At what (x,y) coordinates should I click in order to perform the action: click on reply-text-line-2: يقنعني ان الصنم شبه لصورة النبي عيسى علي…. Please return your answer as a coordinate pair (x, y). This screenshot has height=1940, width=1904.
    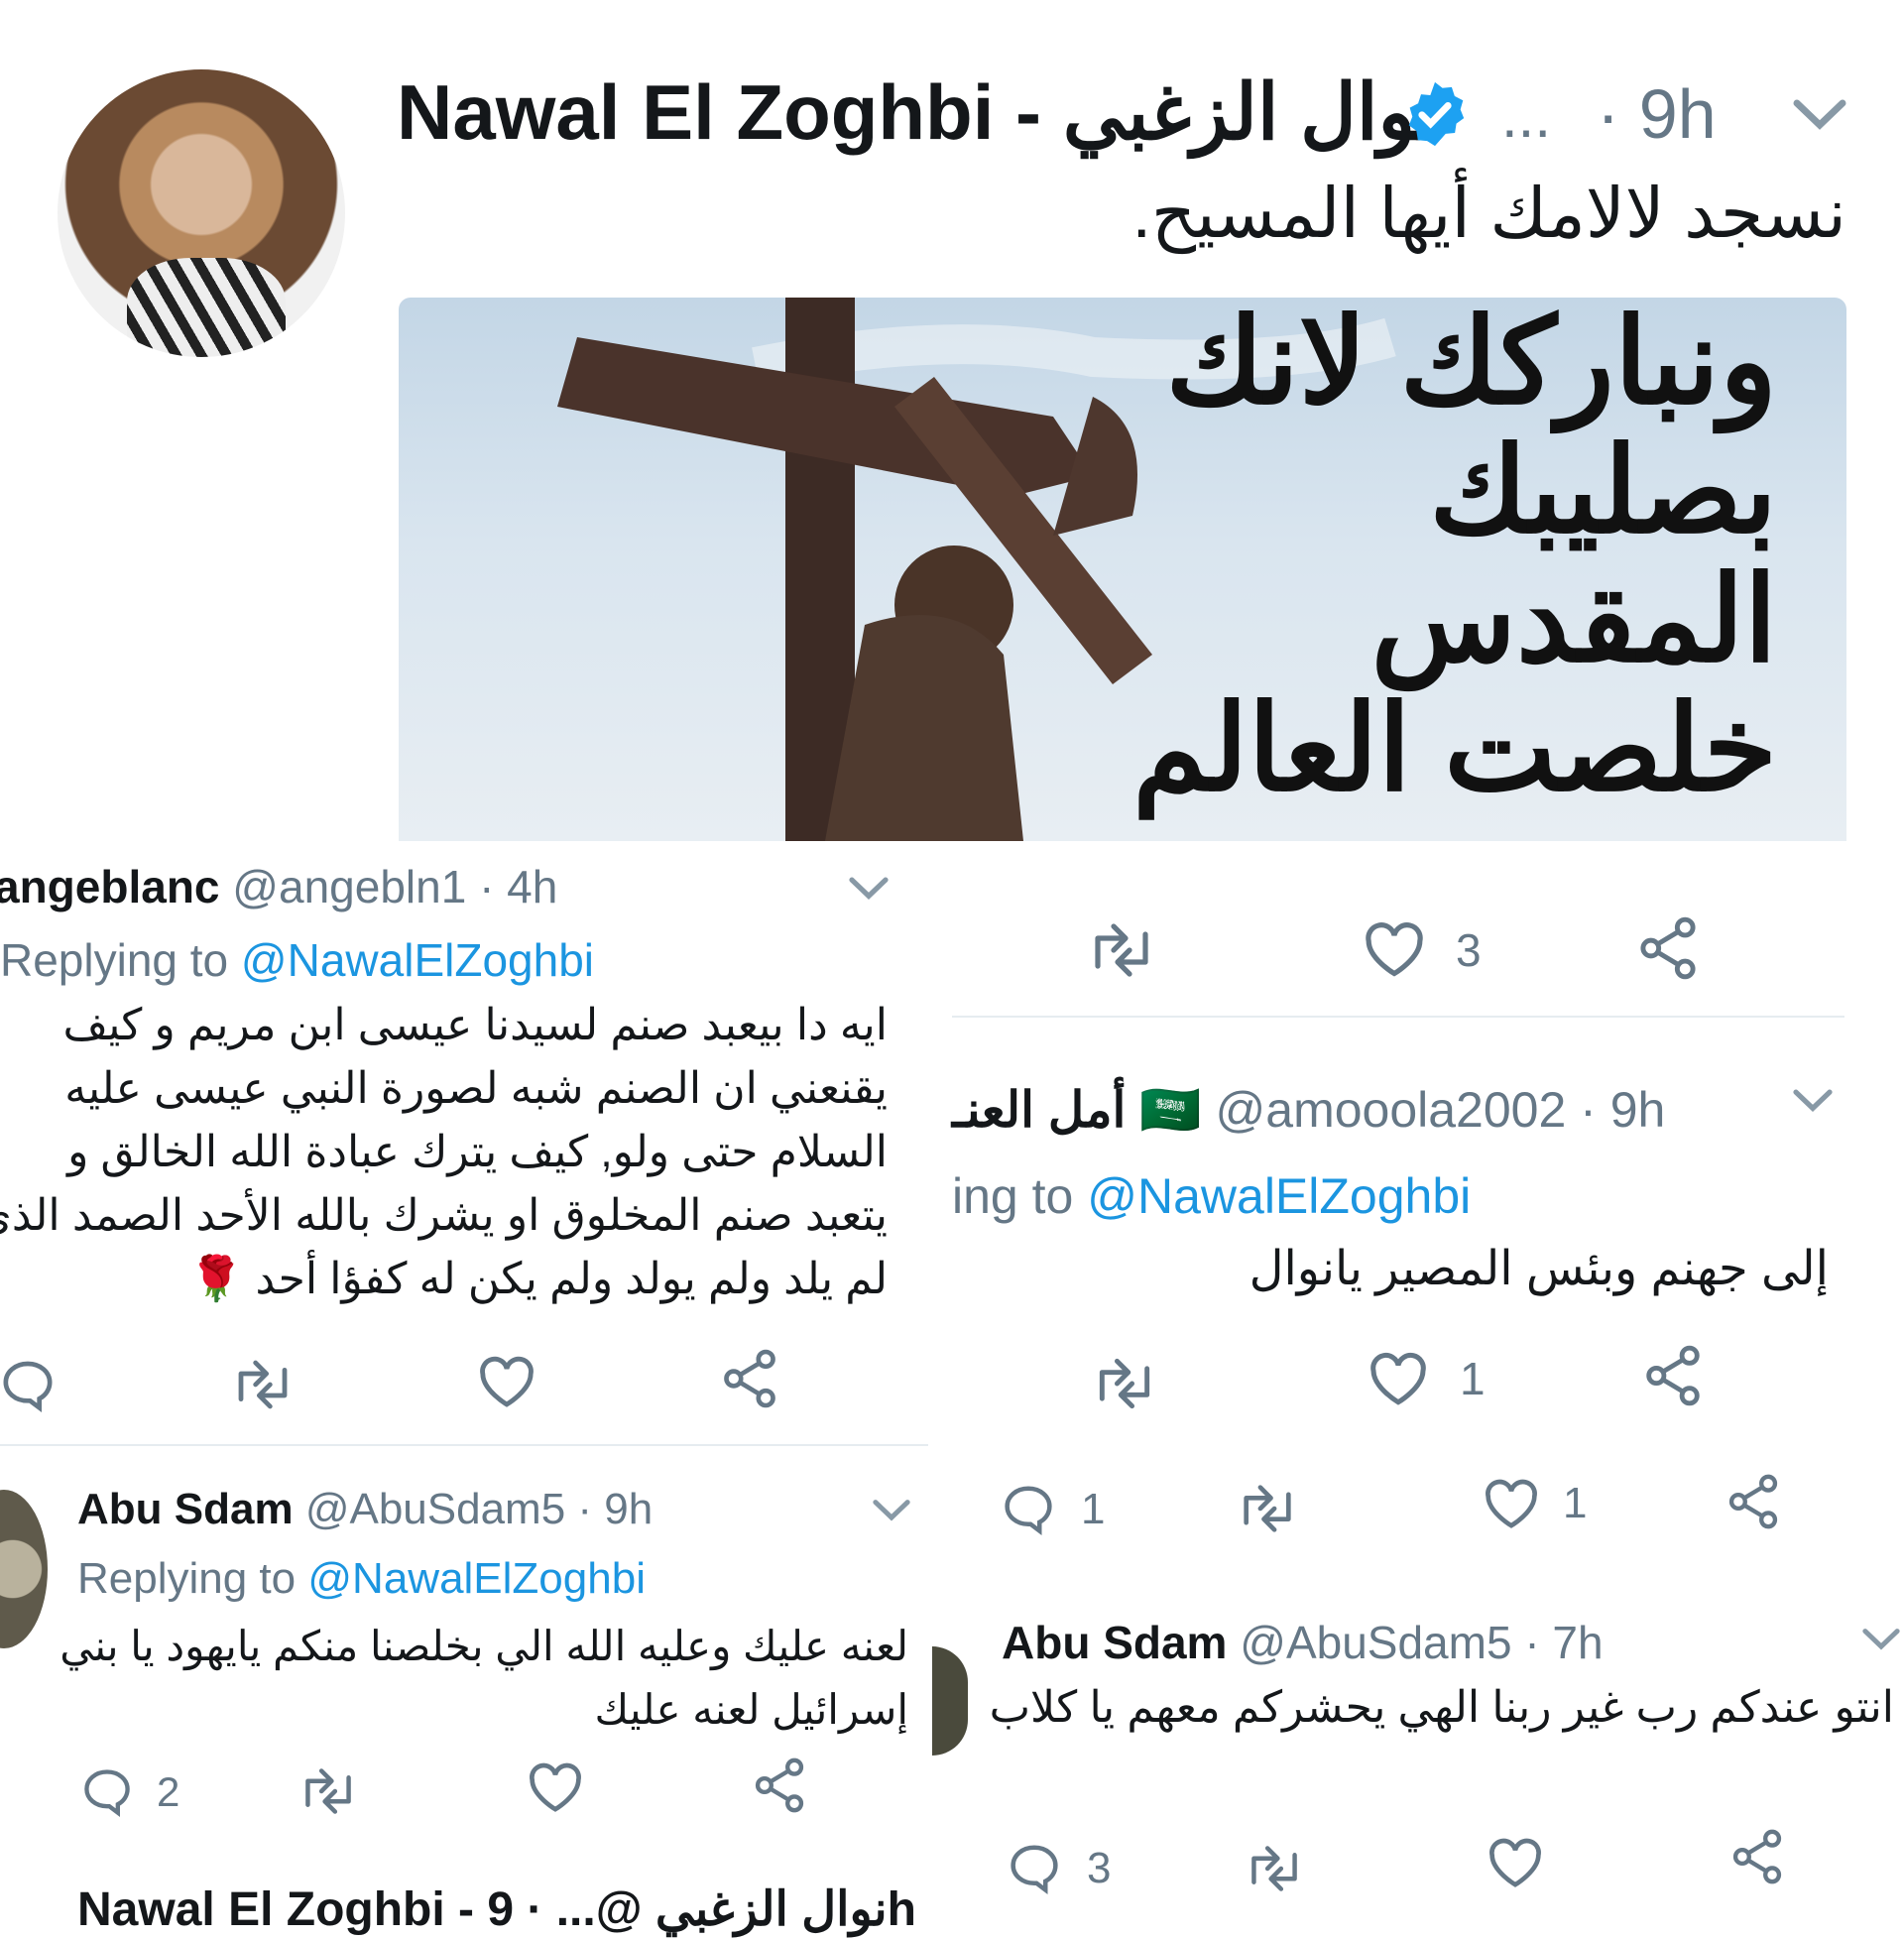
    Looking at the image, I should click on (476, 1088).